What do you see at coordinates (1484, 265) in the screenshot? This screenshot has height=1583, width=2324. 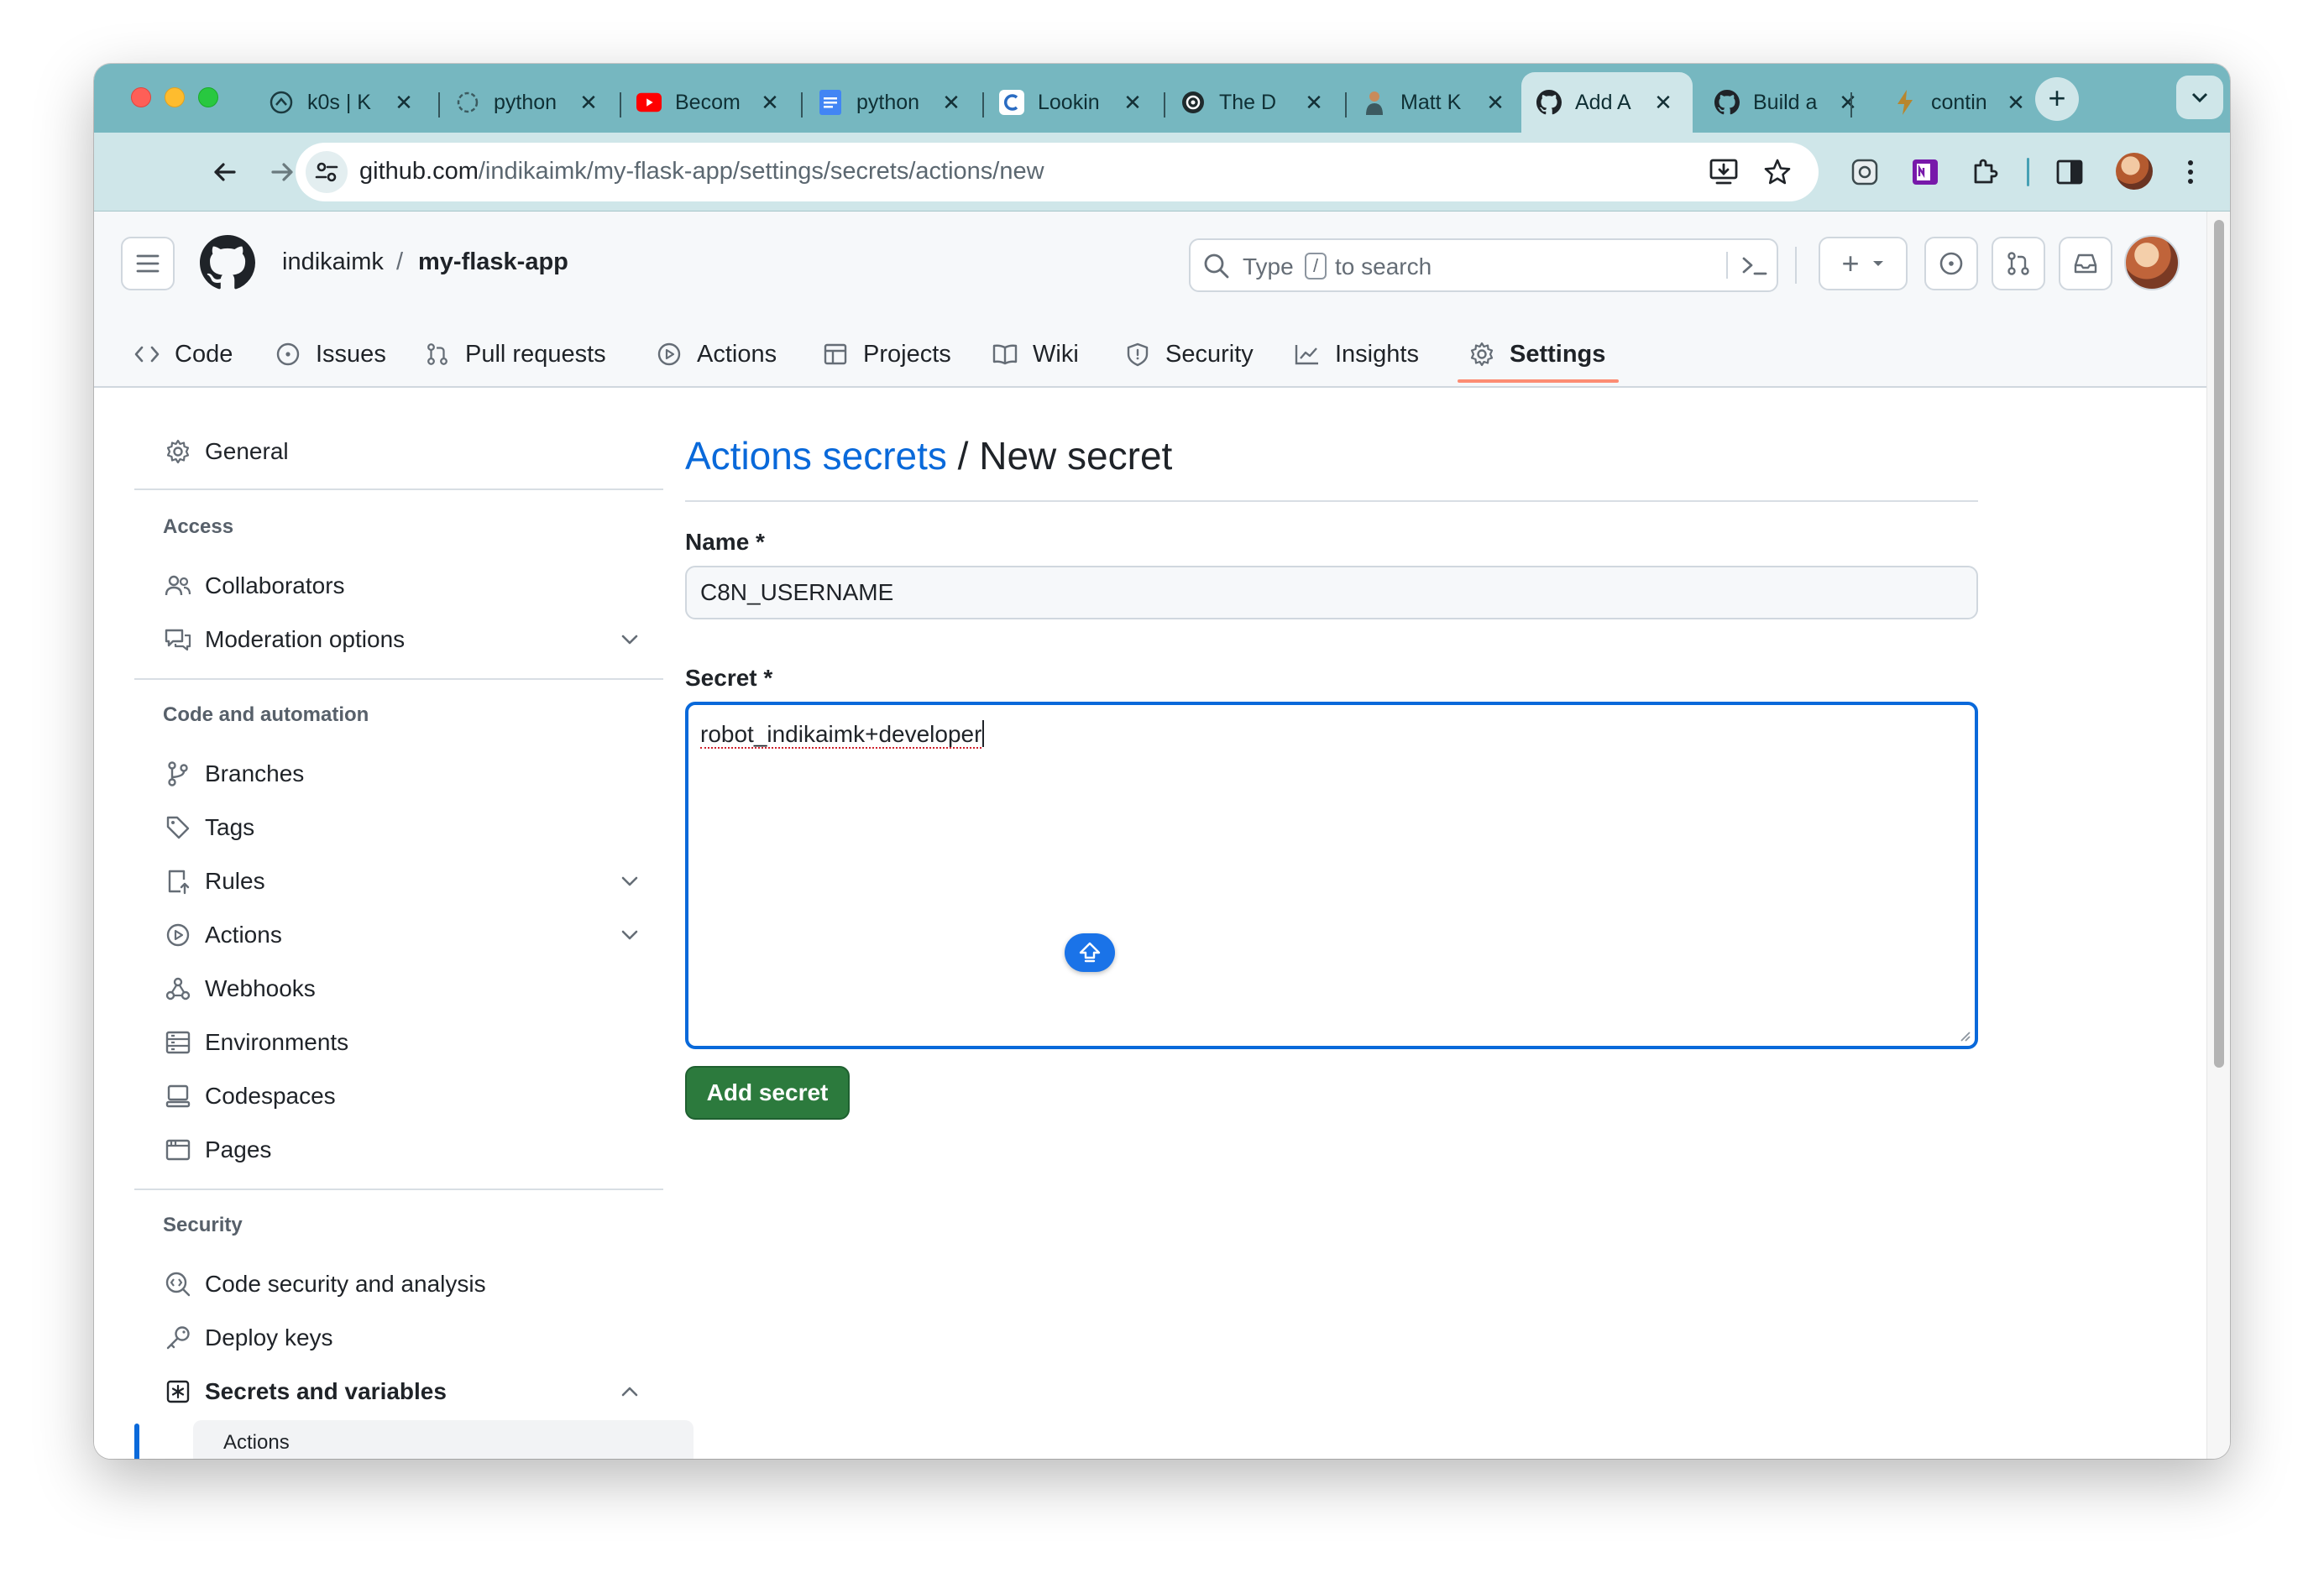 I see `search-input: Type / to search` at bounding box center [1484, 265].